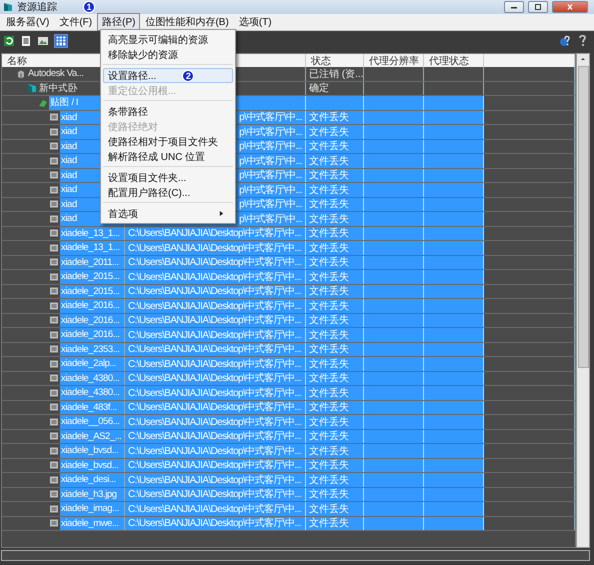  I want to click on menu-item: 文件(F), so click(76, 22).